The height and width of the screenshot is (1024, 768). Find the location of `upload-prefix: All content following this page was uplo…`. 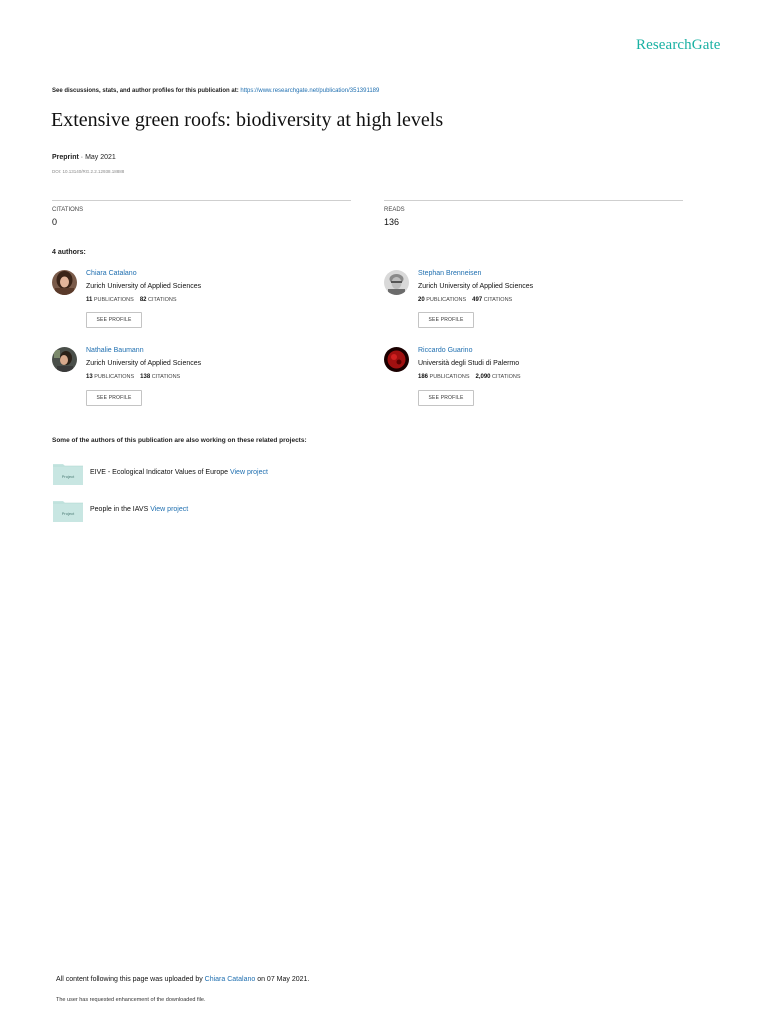

upload-prefix: All content following this page was uplo… is located at coordinates (130, 979).